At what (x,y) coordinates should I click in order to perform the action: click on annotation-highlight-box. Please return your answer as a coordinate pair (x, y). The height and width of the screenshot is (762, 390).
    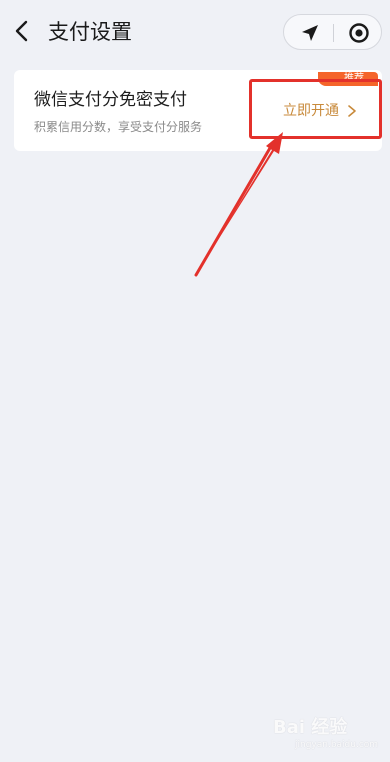
    Looking at the image, I should click on (315, 109).